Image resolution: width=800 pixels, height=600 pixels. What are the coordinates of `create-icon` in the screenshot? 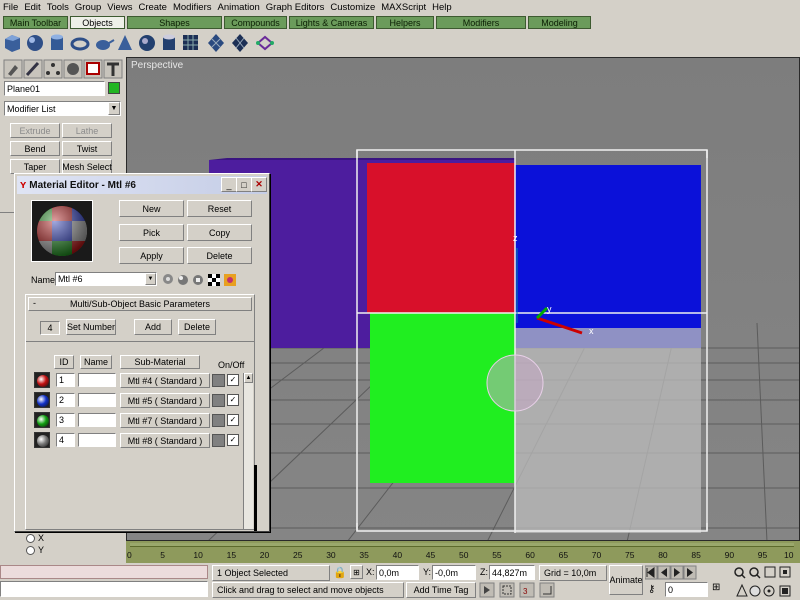 It's located at (13, 69).